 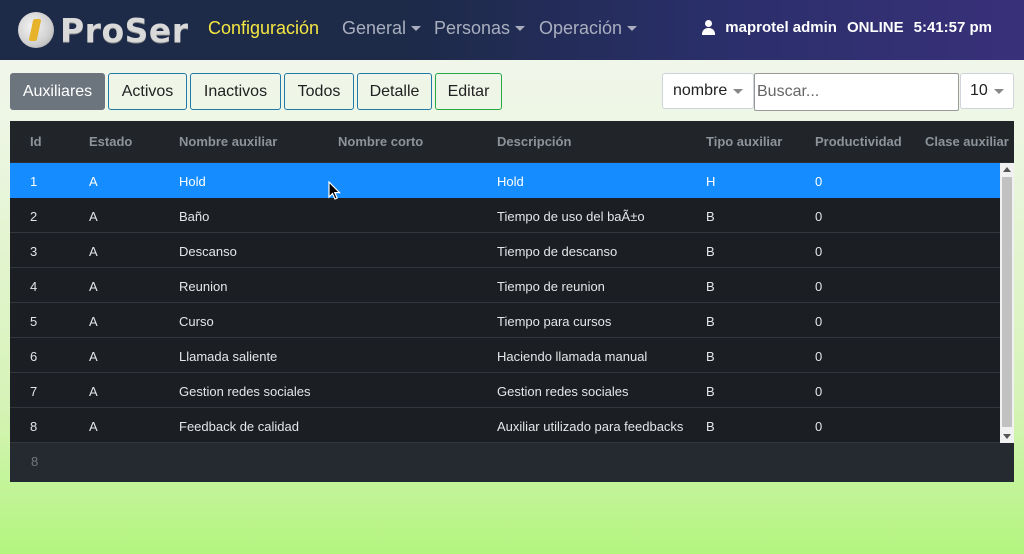 What do you see at coordinates (571, 216) in the screenshot?
I see `cell-descripcion: Tiempo de uso del baÃ±o` at bounding box center [571, 216].